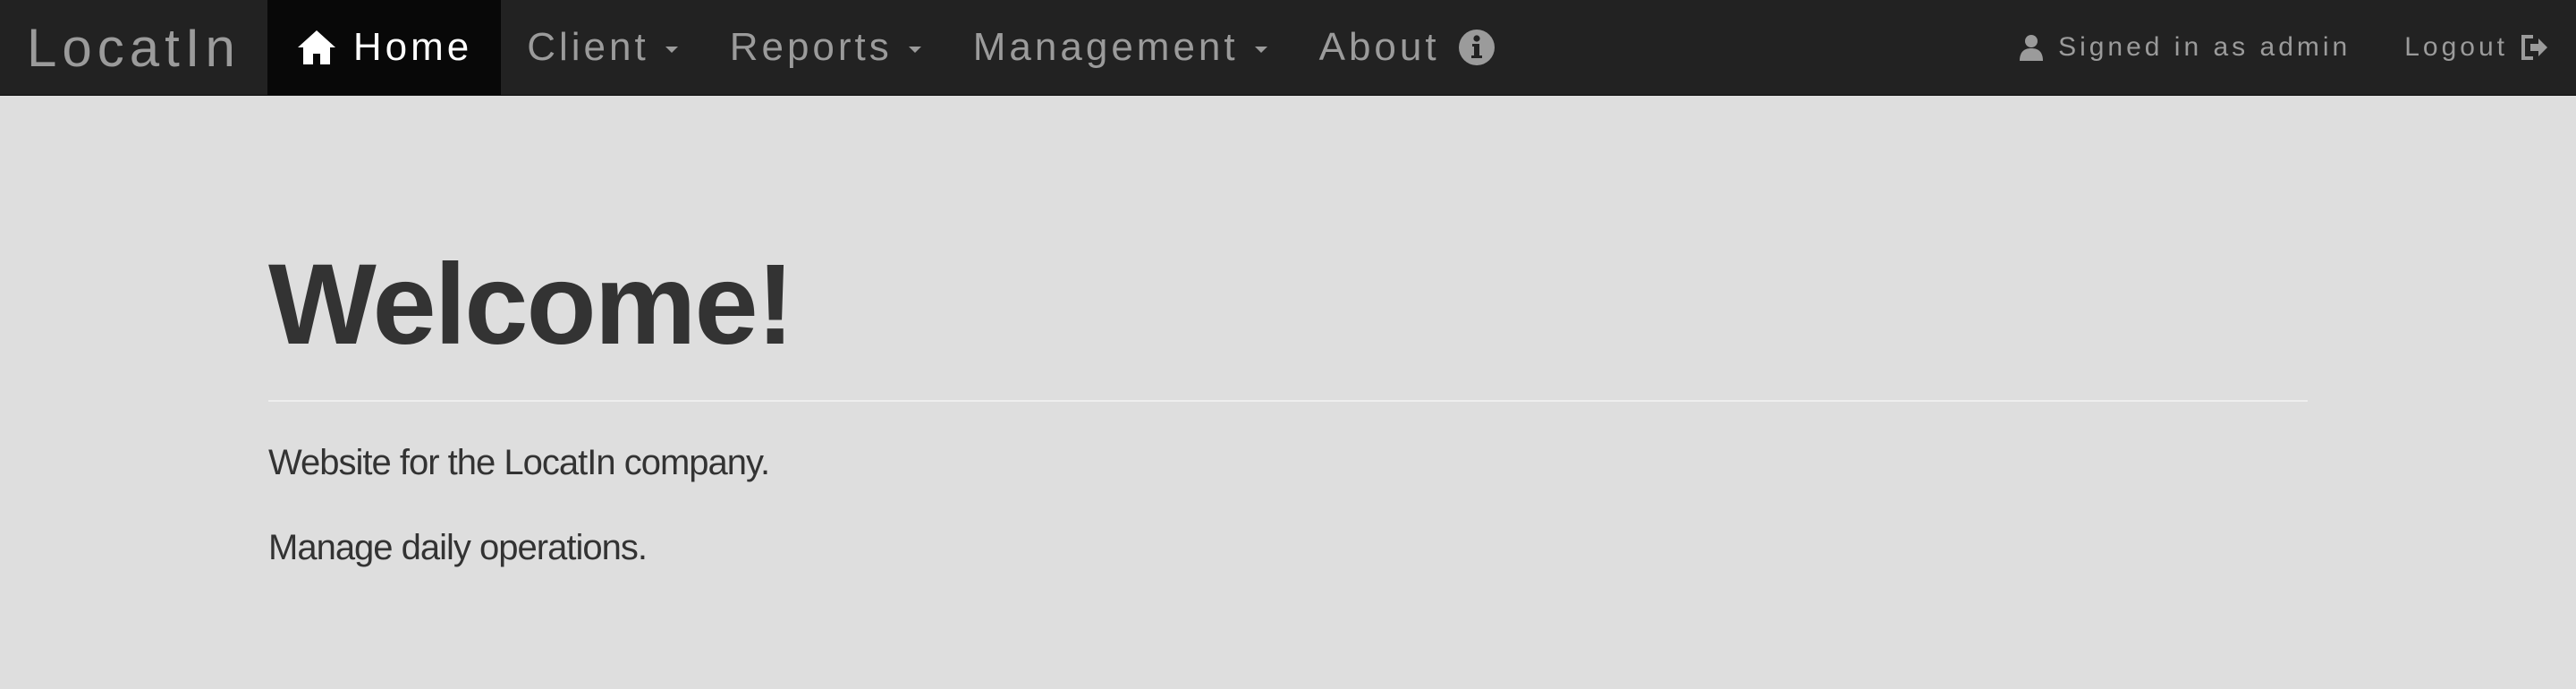 This screenshot has width=2576, height=689. I want to click on logout-link: Logout, so click(2476, 48).